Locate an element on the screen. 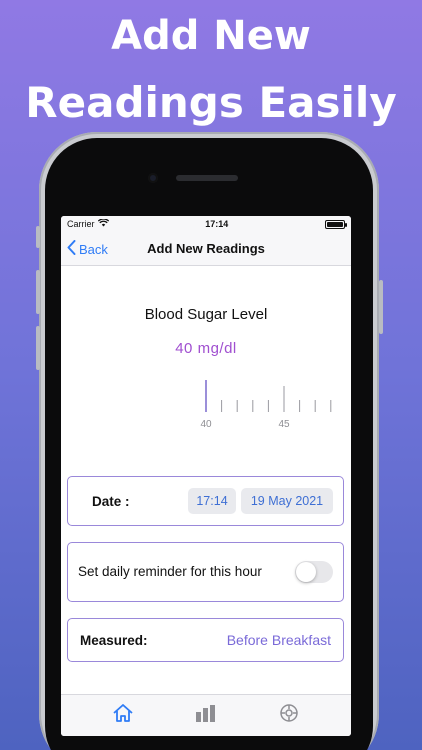  mute-switch is located at coordinates (38, 237).